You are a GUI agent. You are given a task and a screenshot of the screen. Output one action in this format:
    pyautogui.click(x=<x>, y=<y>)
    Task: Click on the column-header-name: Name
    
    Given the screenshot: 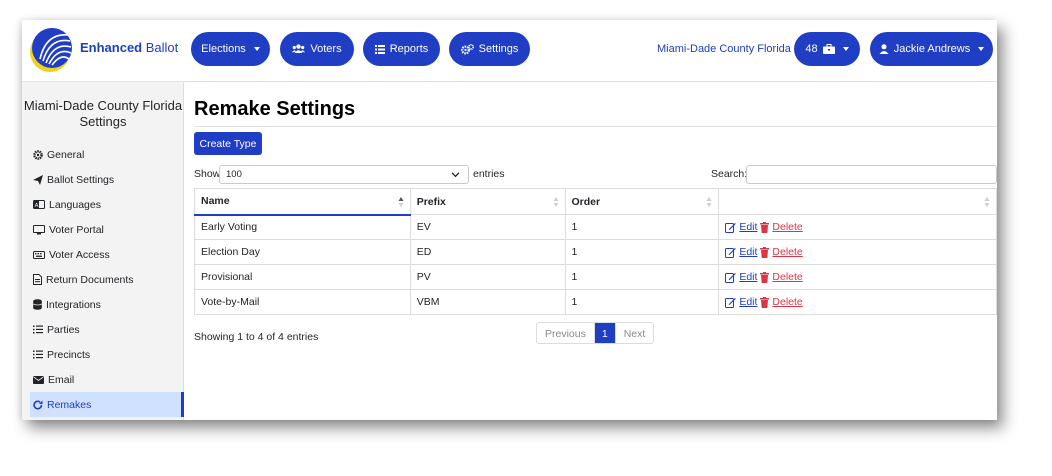 What is the action you would take?
    pyautogui.click(x=302, y=202)
    